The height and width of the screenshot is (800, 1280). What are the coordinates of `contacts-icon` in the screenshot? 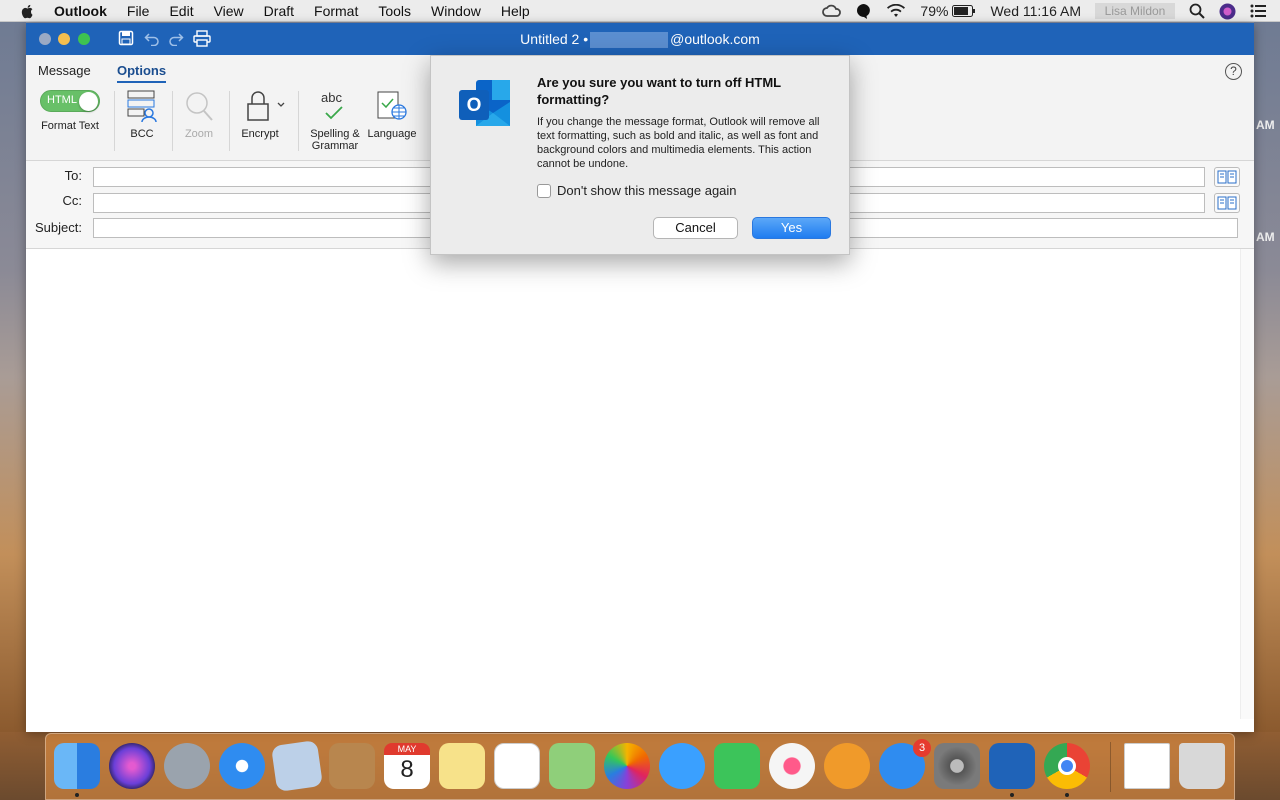 It's located at (352, 766).